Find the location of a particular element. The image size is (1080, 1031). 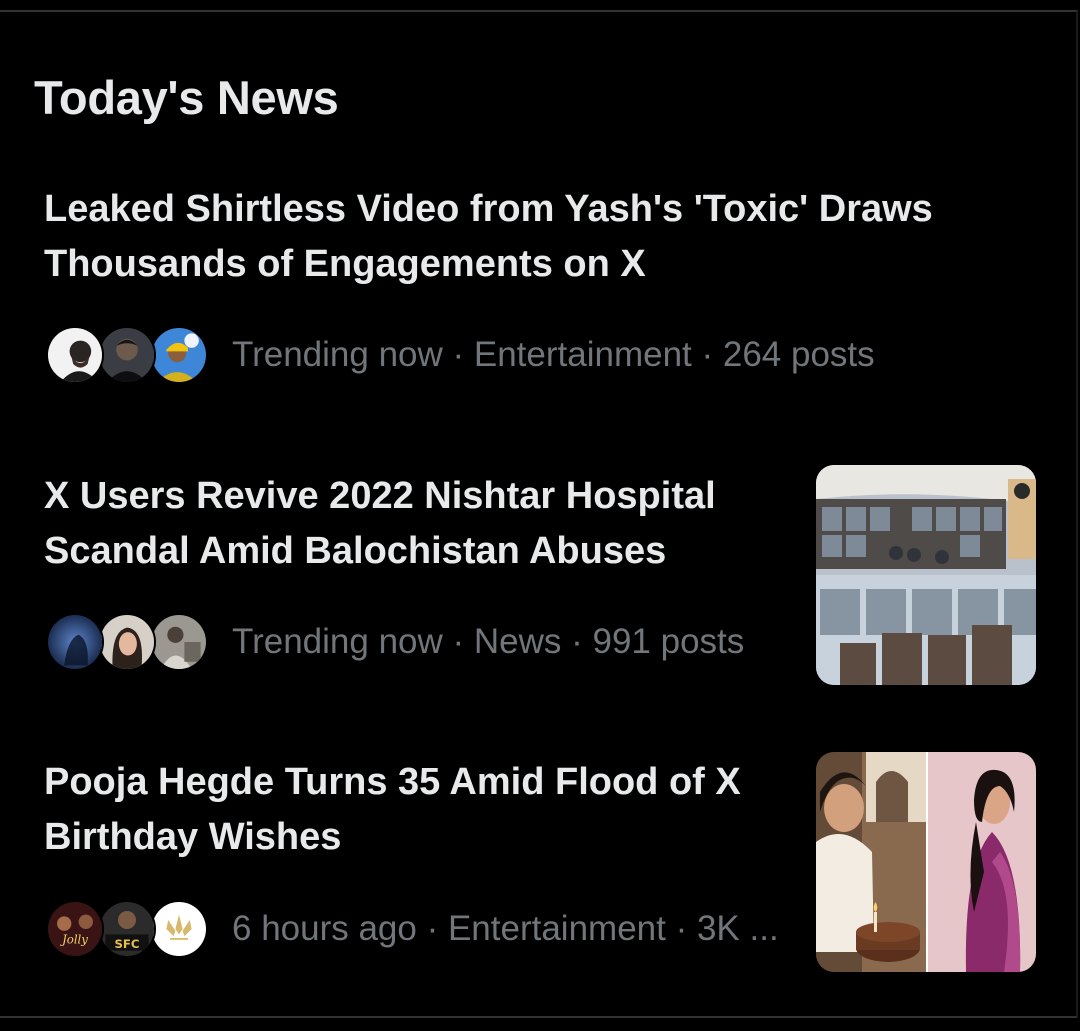

news-meta: Trending now · Entertainment · 264 posts is located at coordinates (553, 354).